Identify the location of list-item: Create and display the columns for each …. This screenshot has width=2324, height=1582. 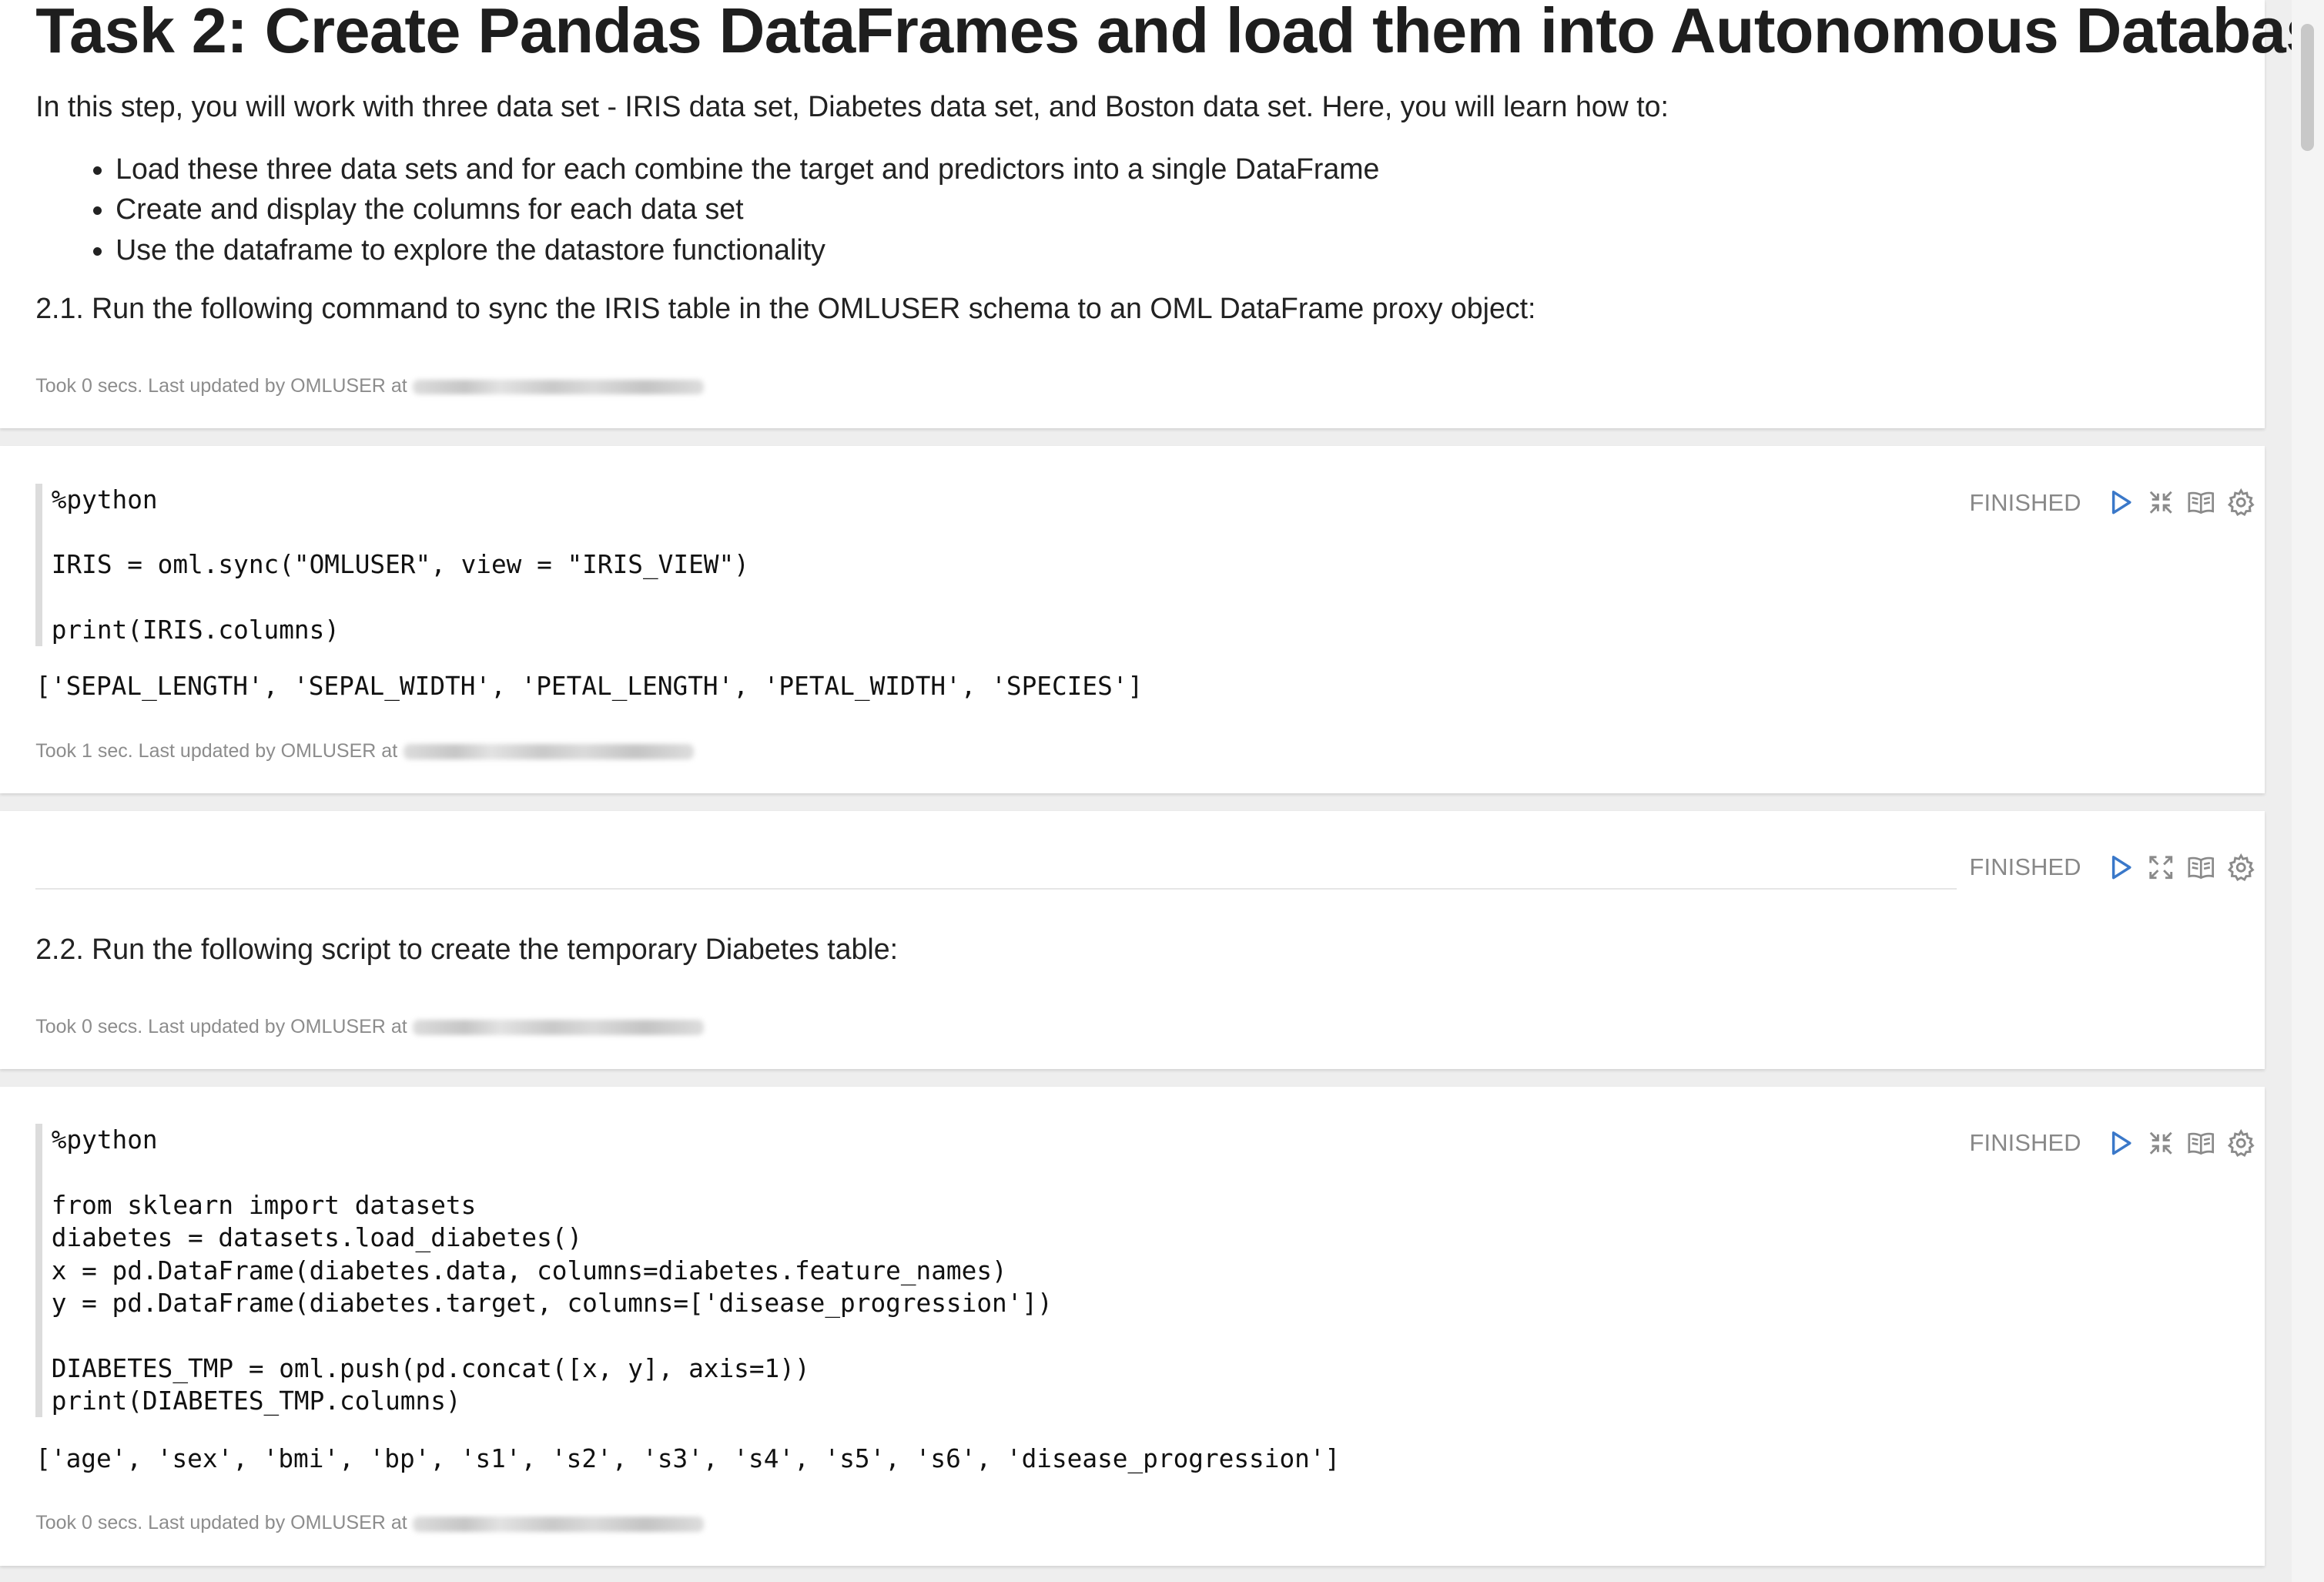
(747, 209).